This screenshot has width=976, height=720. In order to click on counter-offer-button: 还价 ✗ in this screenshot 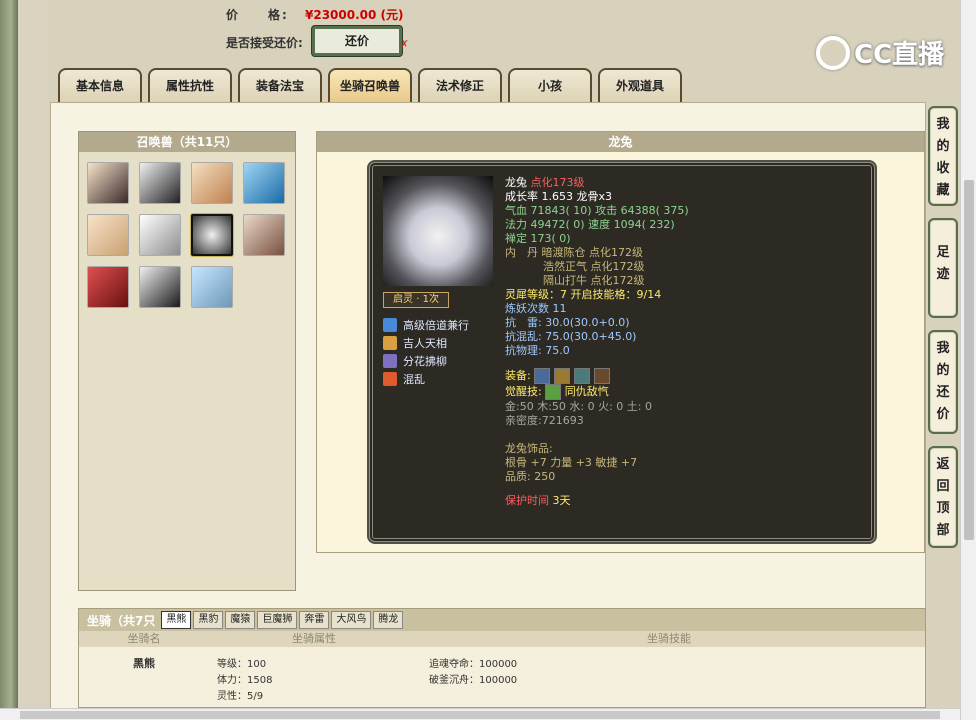, I will do `click(360, 41)`.